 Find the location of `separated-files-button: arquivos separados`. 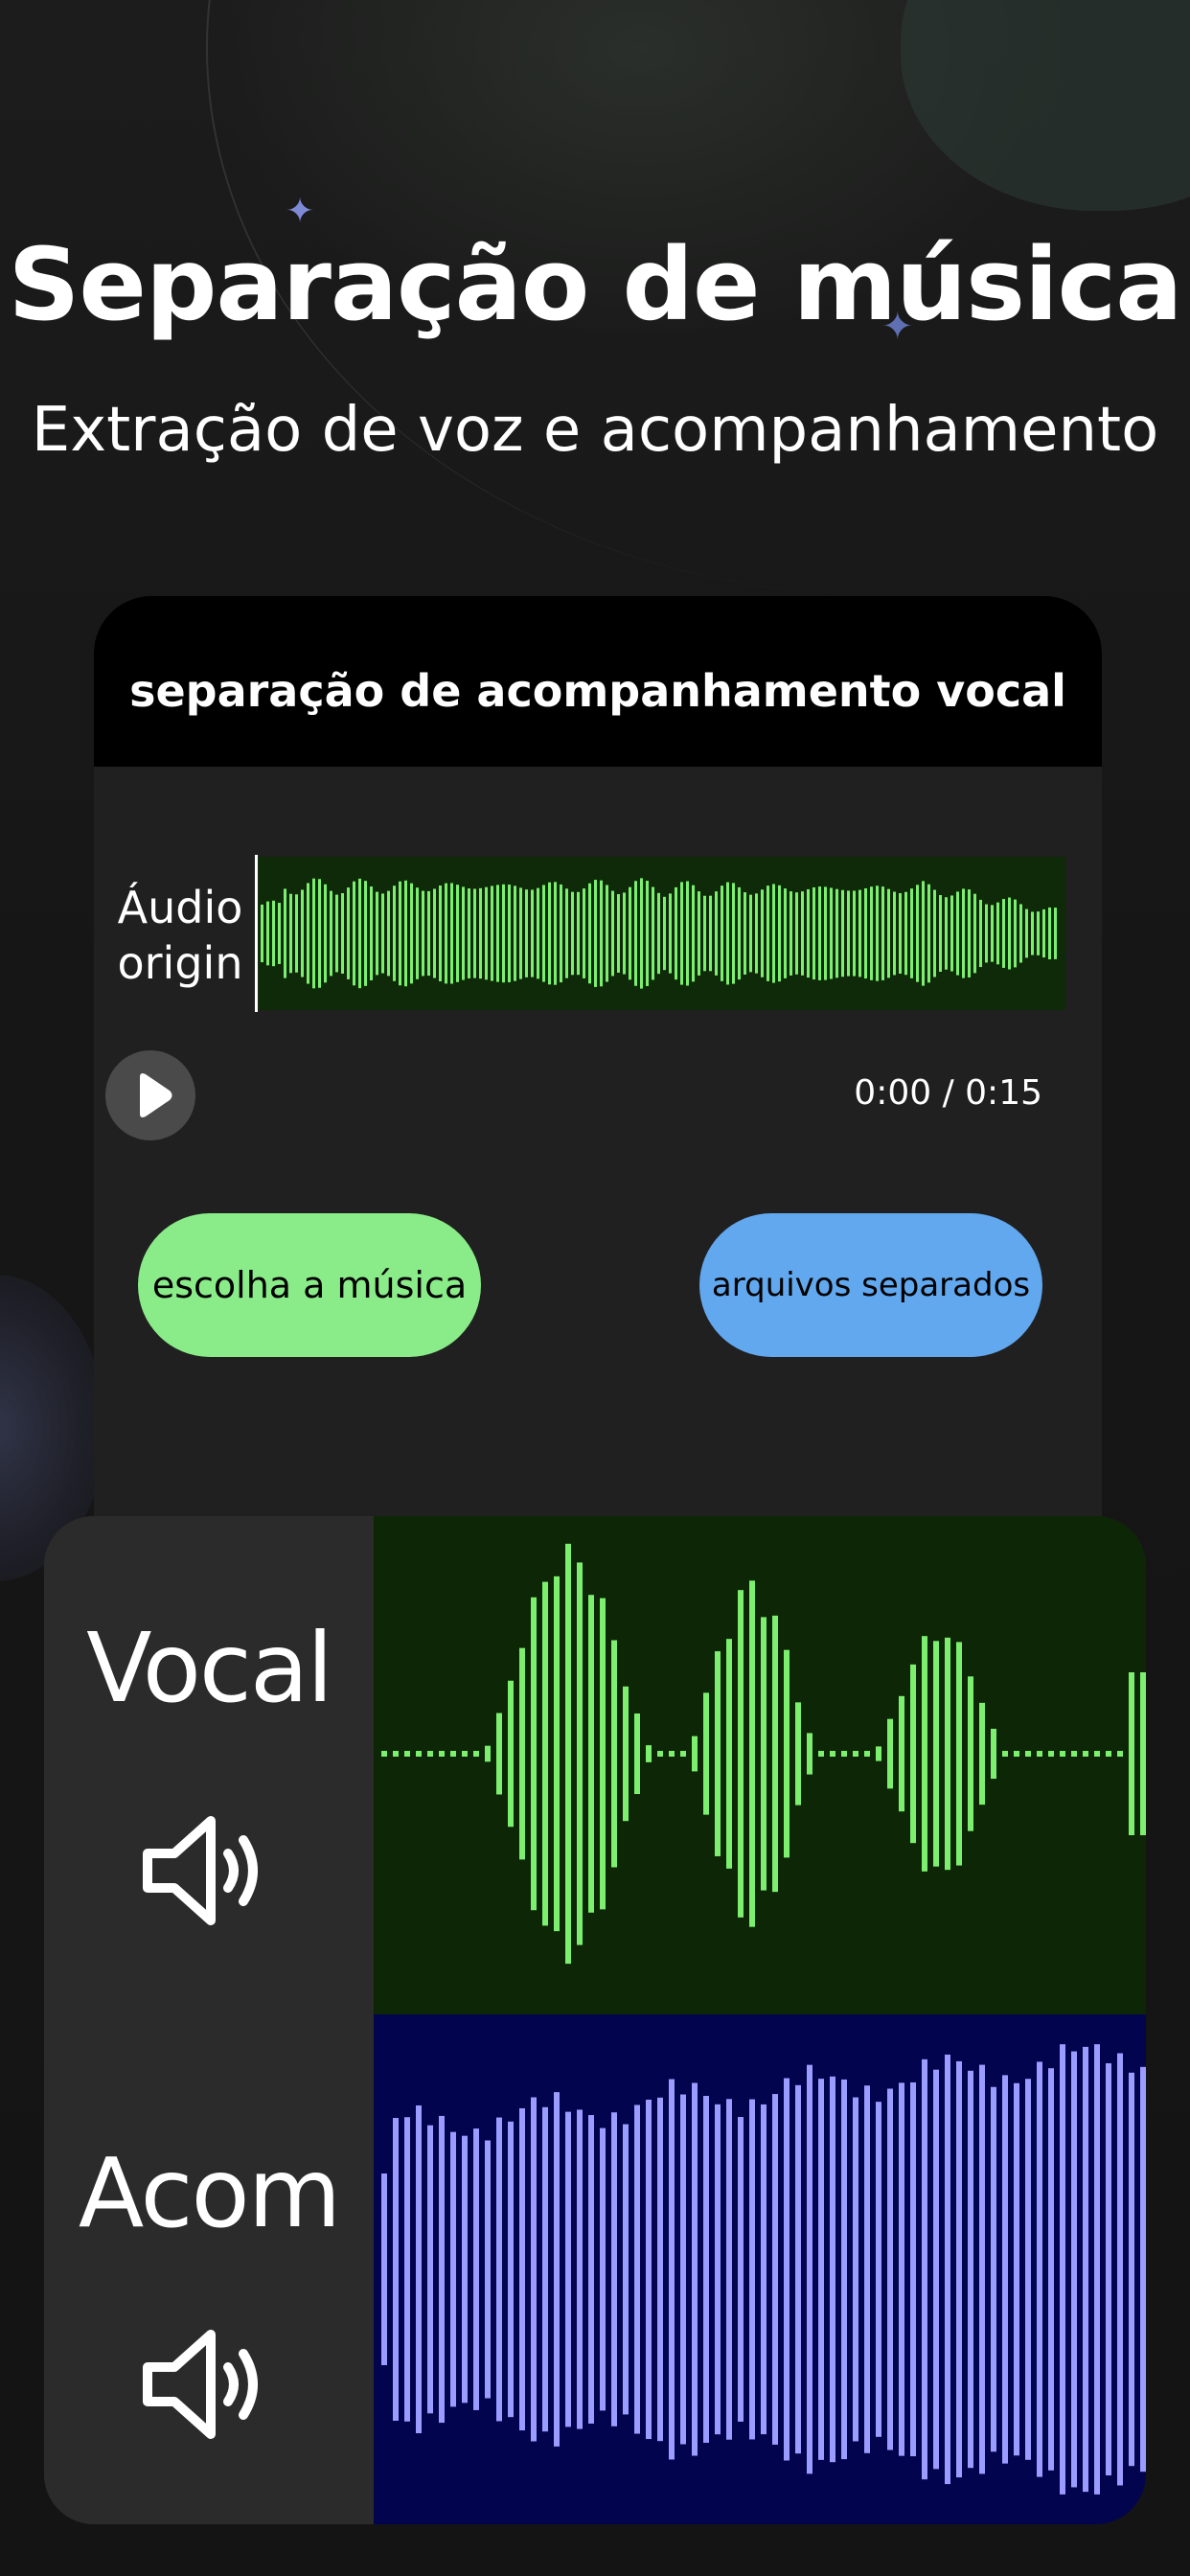

separated-files-button: arquivos separados is located at coordinates (871, 1285).